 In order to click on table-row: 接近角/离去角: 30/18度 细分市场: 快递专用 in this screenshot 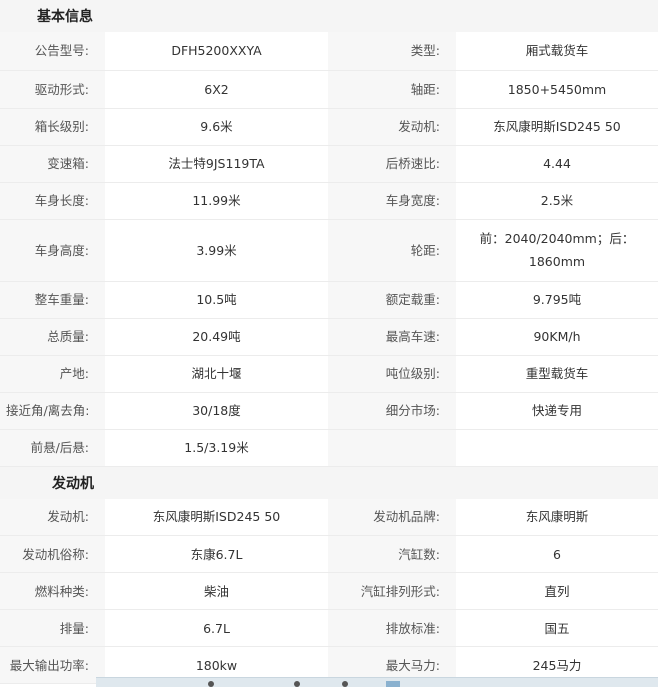, I will do `click(329, 411)`.